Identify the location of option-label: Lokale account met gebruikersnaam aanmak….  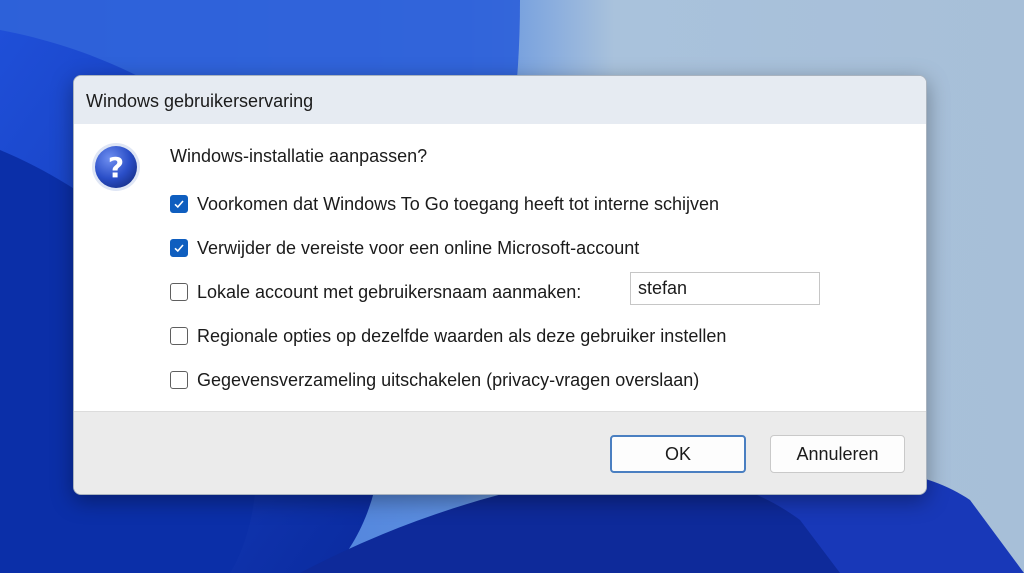
(389, 292).